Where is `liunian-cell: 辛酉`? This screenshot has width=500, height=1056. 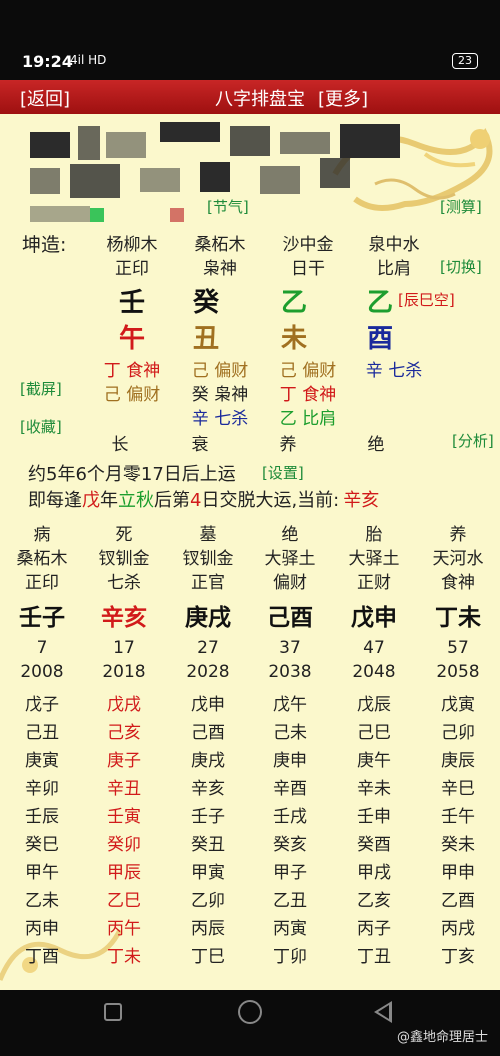
liunian-cell: 辛酉 is located at coordinates (290, 786).